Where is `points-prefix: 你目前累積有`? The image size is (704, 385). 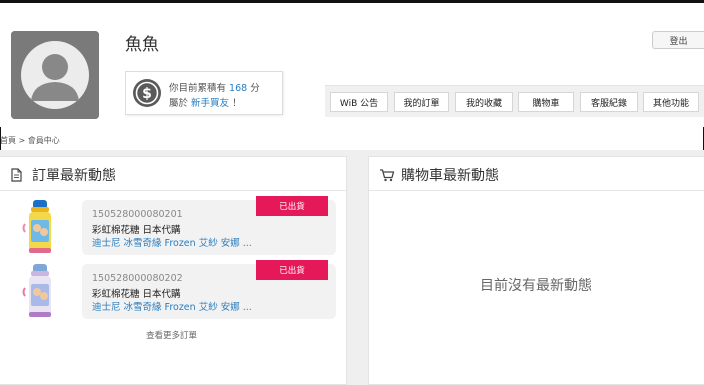
points-prefix: 你目前累積有 is located at coordinates (198, 88).